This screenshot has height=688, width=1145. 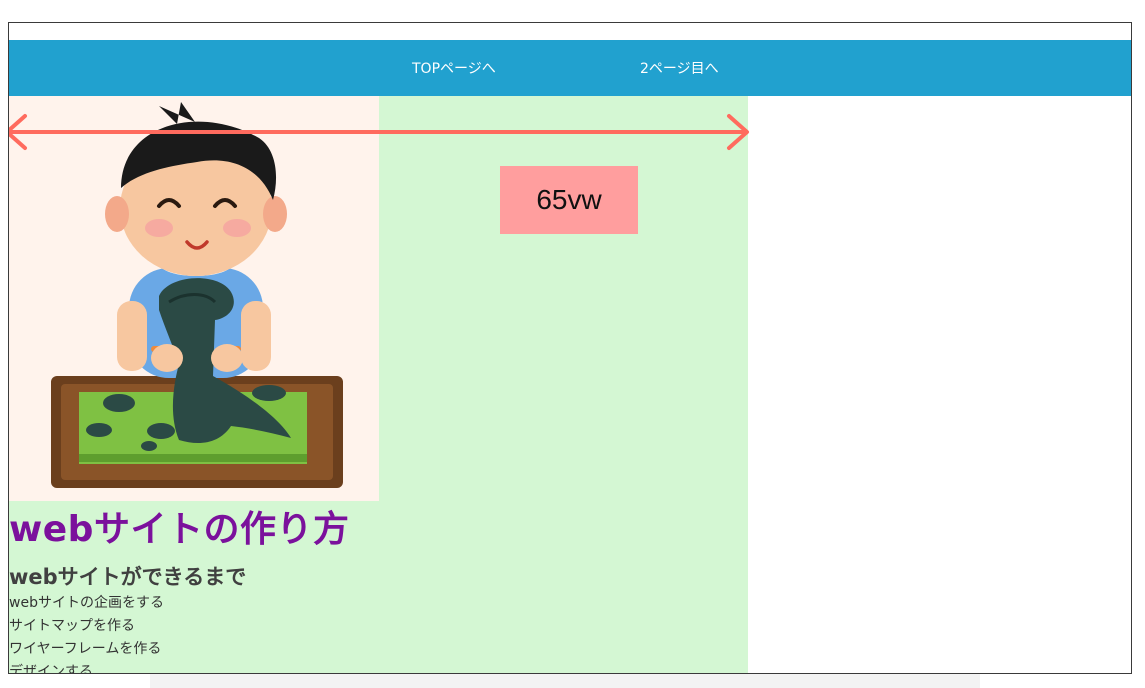 What do you see at coordinates (569, 200) in the screenshot?
I see `width-annotation-label: 65vw` at bounding box center [569, 200].